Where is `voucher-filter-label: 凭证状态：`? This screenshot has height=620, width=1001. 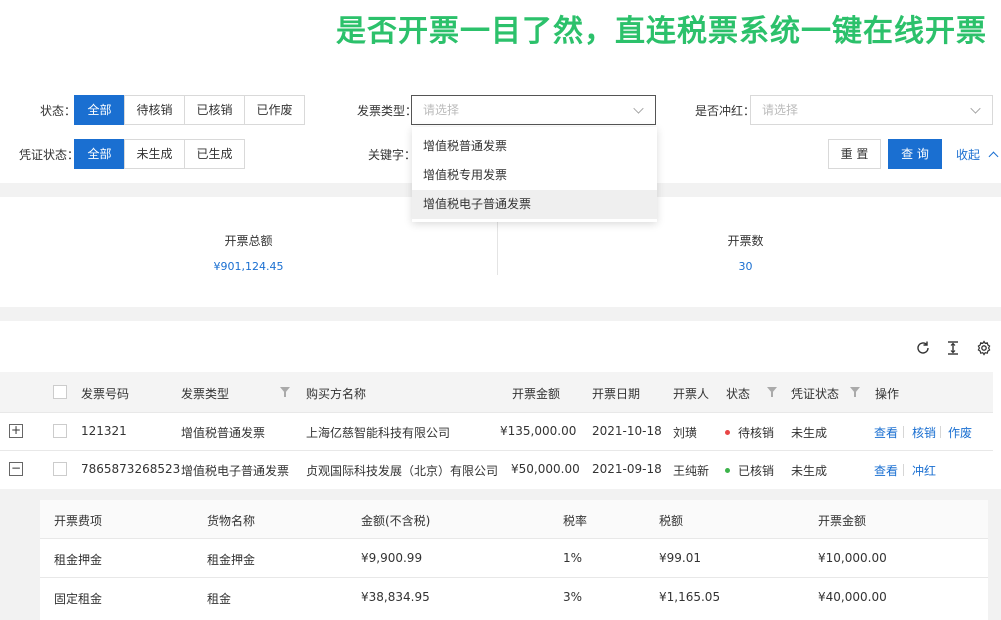
voucher-filter-label: 凭证状态： is located at coordinates (49, 155).